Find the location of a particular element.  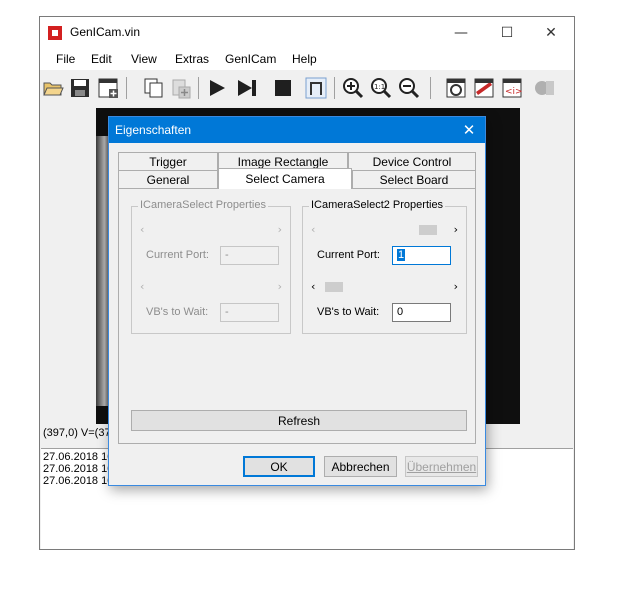

tab-device-control: Device Control is located at coordinates (412, 161).